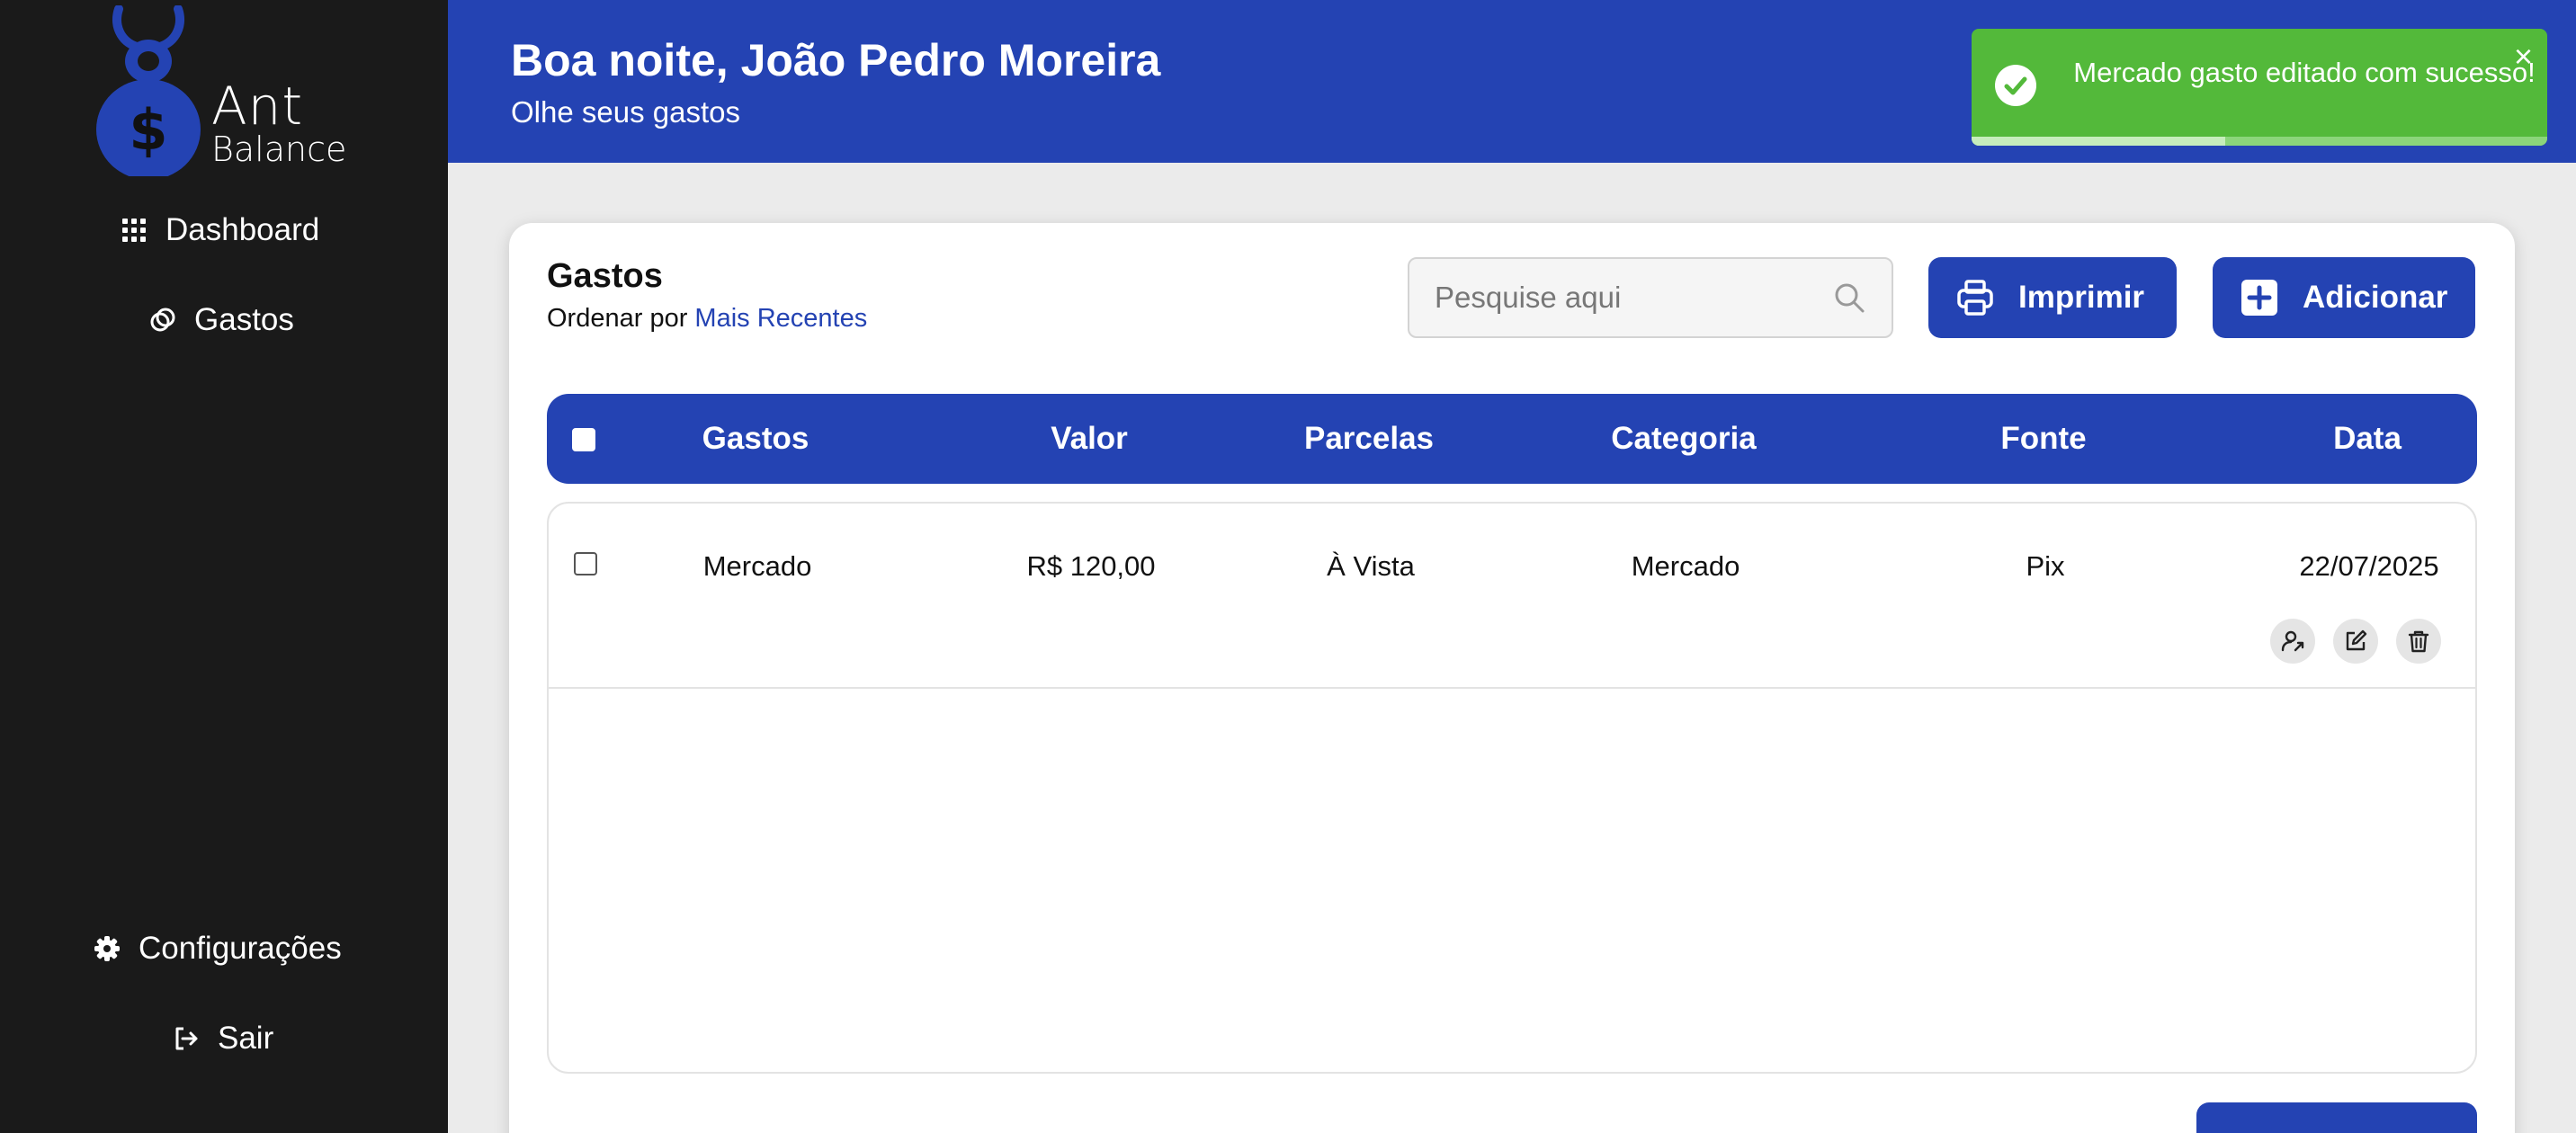  Describe the element at coordinates (1849, 298) in the screenshot. I see `search-icon` at that location.